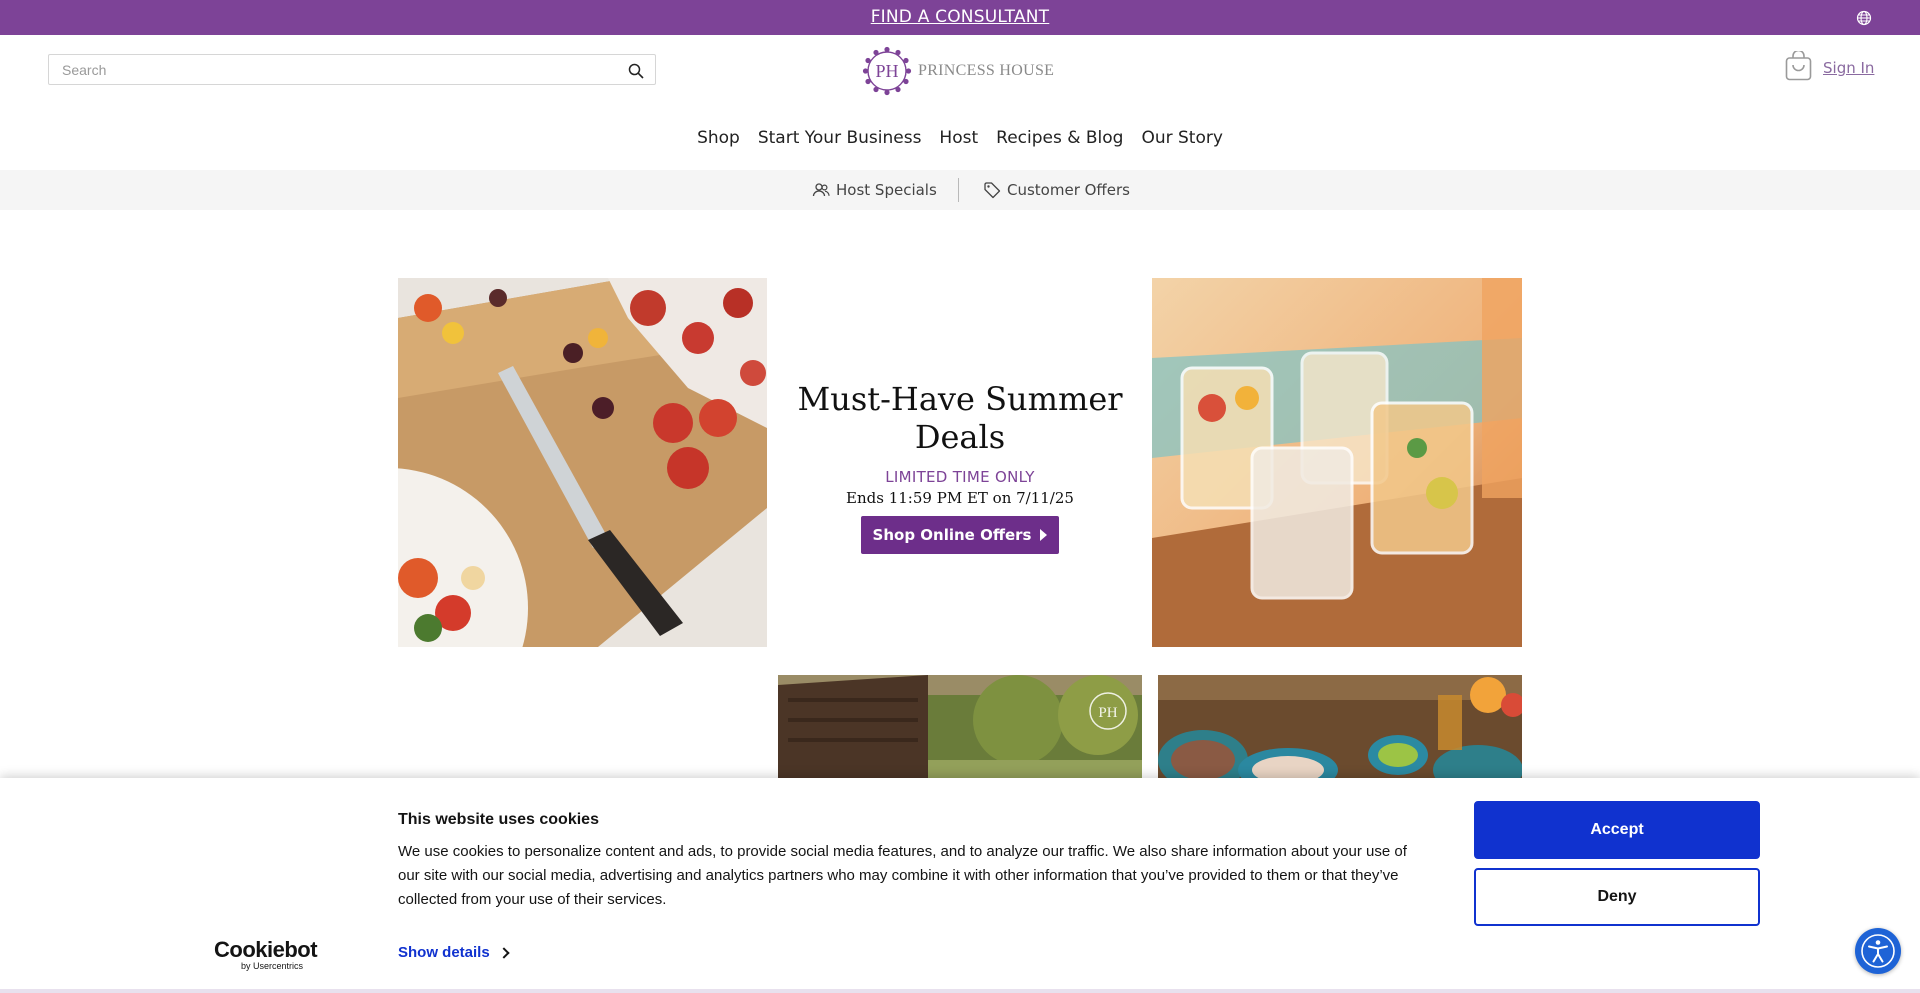 The width and height of the screenshot is (1920, 993). I want to click on princess-house-logo: PH PRINCESS HOUSE, so click(957, 71).